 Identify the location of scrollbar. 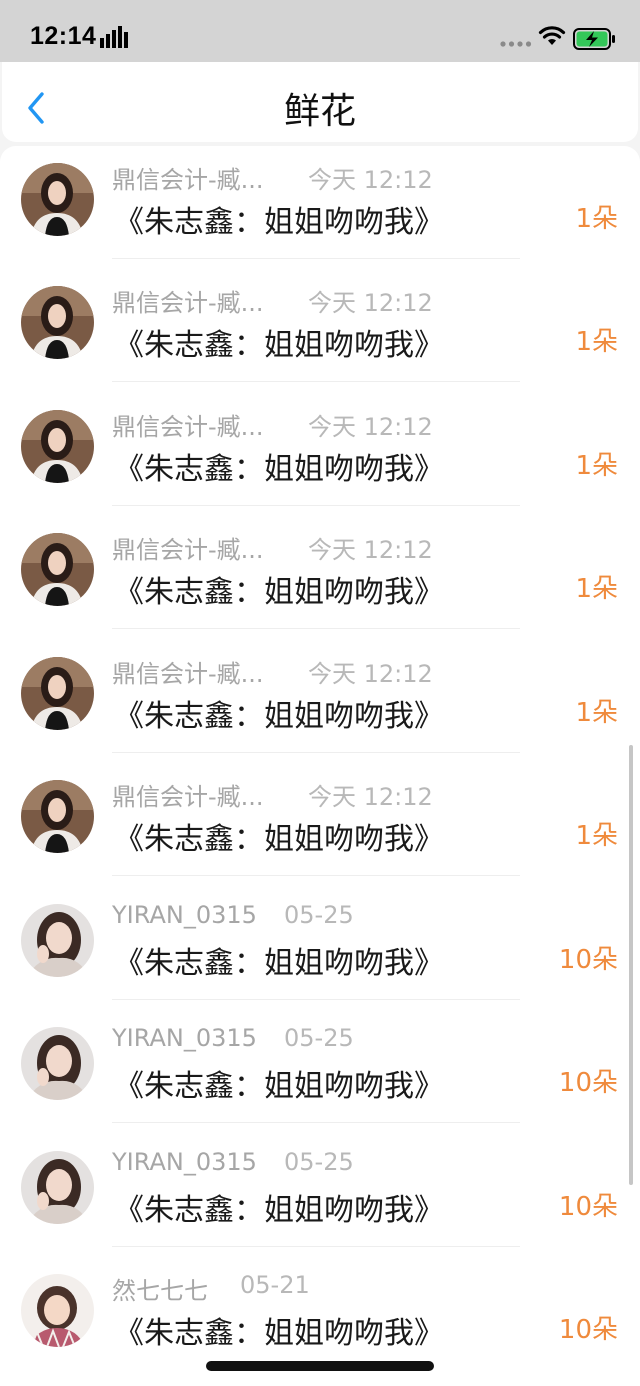
(631, 965).